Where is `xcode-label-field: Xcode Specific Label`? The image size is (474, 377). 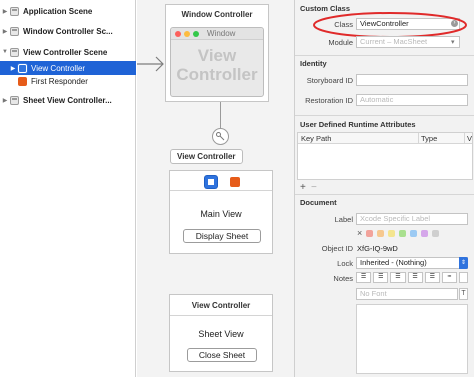 xcode-label-field: Xcode Specific Label is located at coordinates (412, 219).